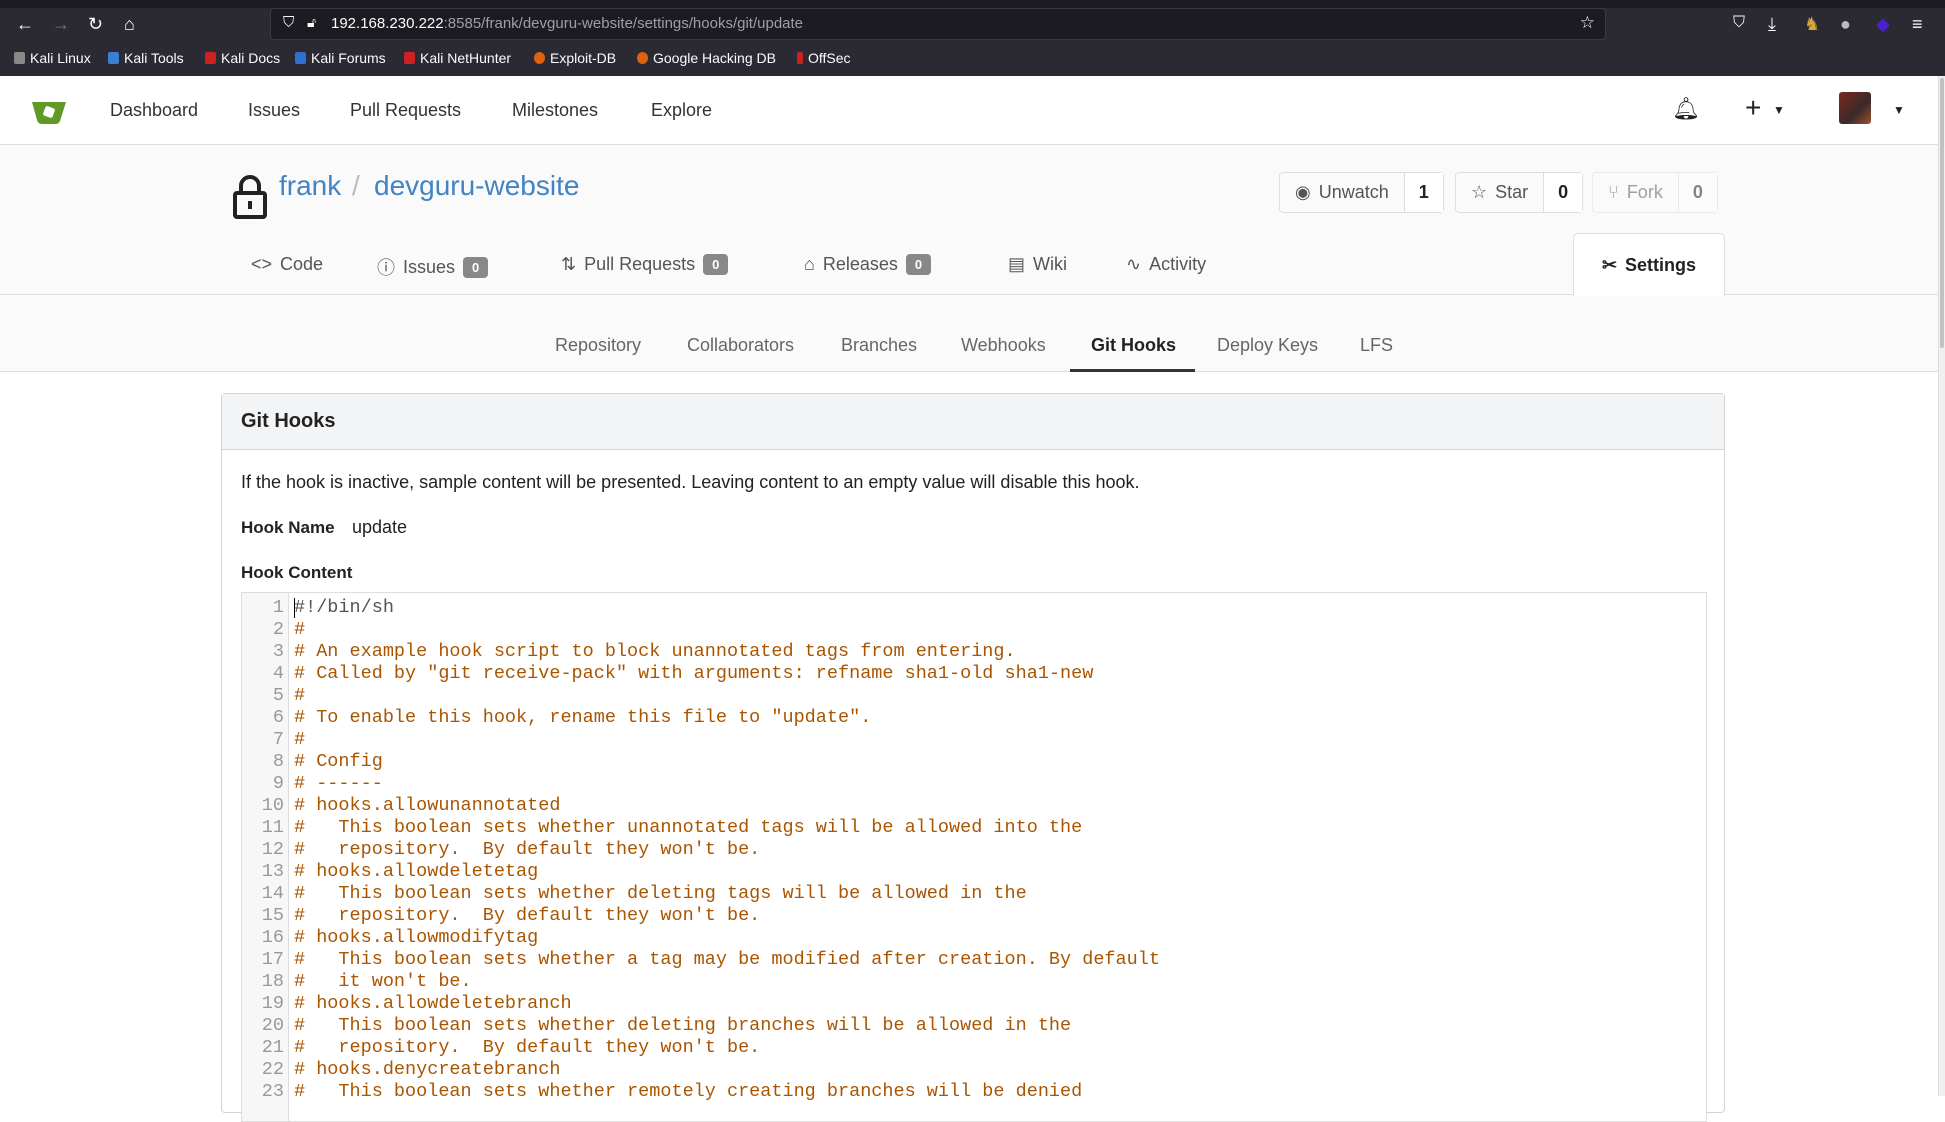 Image resolution: width=1945 pixels, height=1122 pixels. I want to click on code-line: # hooks.allowunannotated, so click(727, 806).